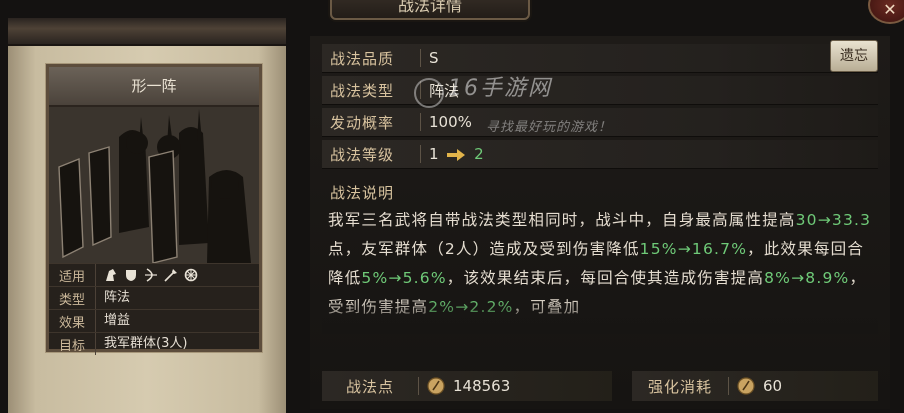  Describe the element at coordinates (436, 386) in the screenshot. I see `tactic-point-coin-icon` at that location.